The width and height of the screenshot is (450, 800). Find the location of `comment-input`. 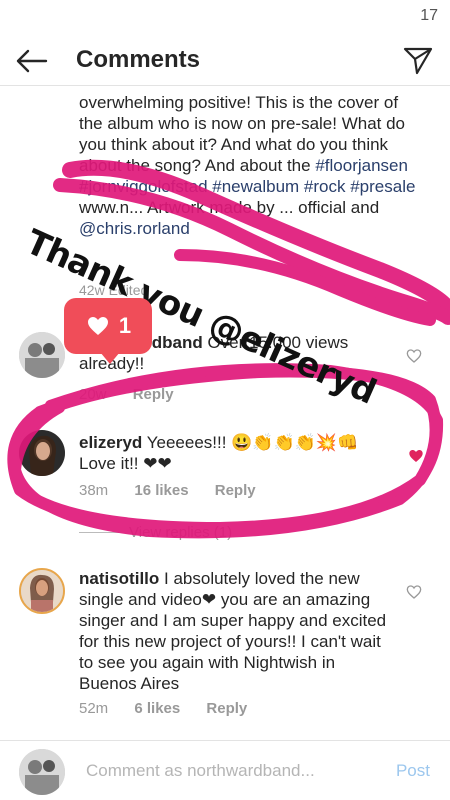

comment-input is located at coordinates (226, 771).